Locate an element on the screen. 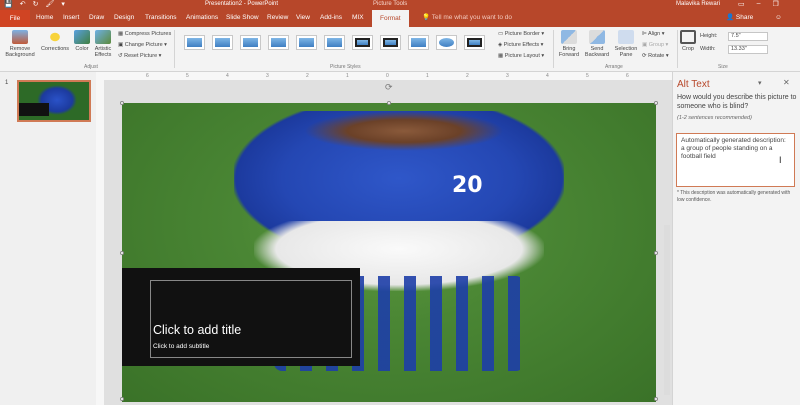  undo-icon: ↶ is located at coordinates (23, 5).